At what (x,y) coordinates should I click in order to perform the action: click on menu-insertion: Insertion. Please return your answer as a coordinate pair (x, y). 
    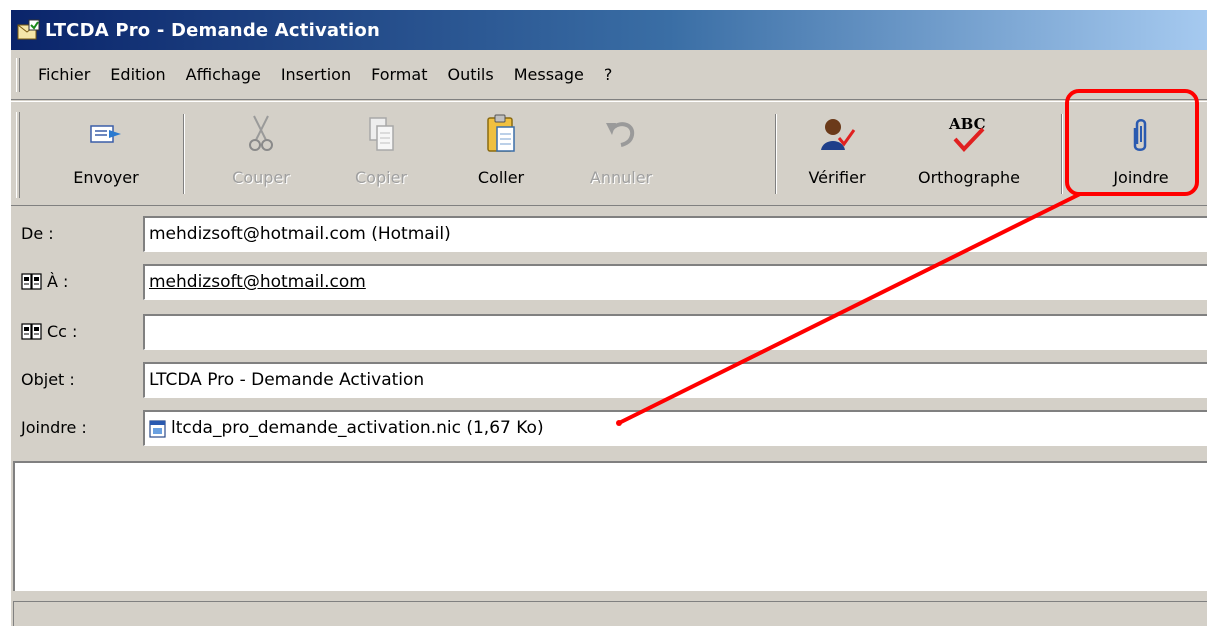
    Looking at the image, I should click on (316, 75).